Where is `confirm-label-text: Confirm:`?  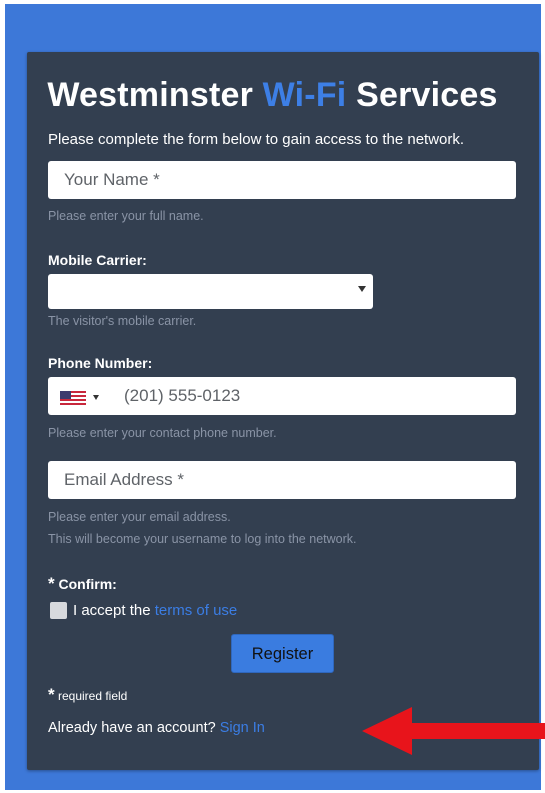 confirm-label-text: Confirm: is located at coordinates (87, 584).